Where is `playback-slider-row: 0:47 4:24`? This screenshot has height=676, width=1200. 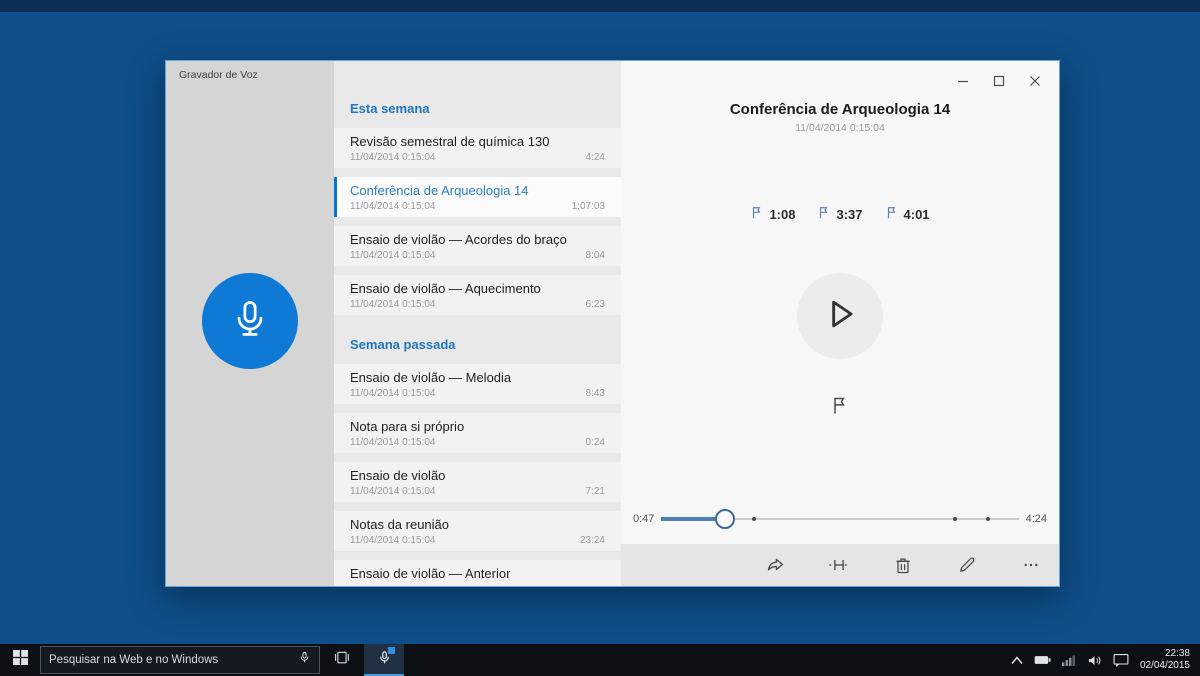 playback-slider-row: 0:47 4:24 is located at coordinates (840, 519).